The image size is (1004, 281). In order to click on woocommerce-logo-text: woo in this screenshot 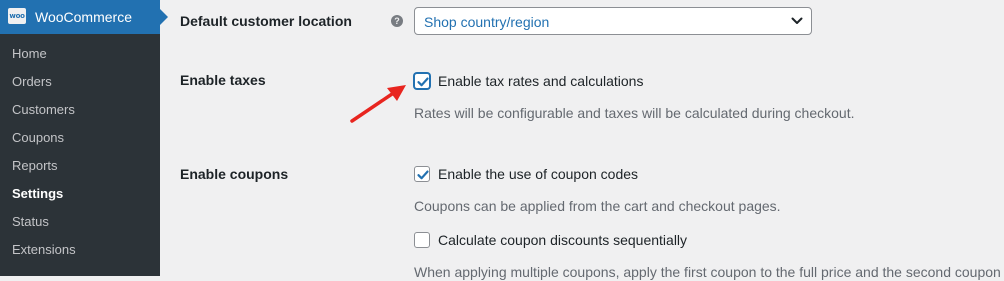, I will do `click(17, 16)`.